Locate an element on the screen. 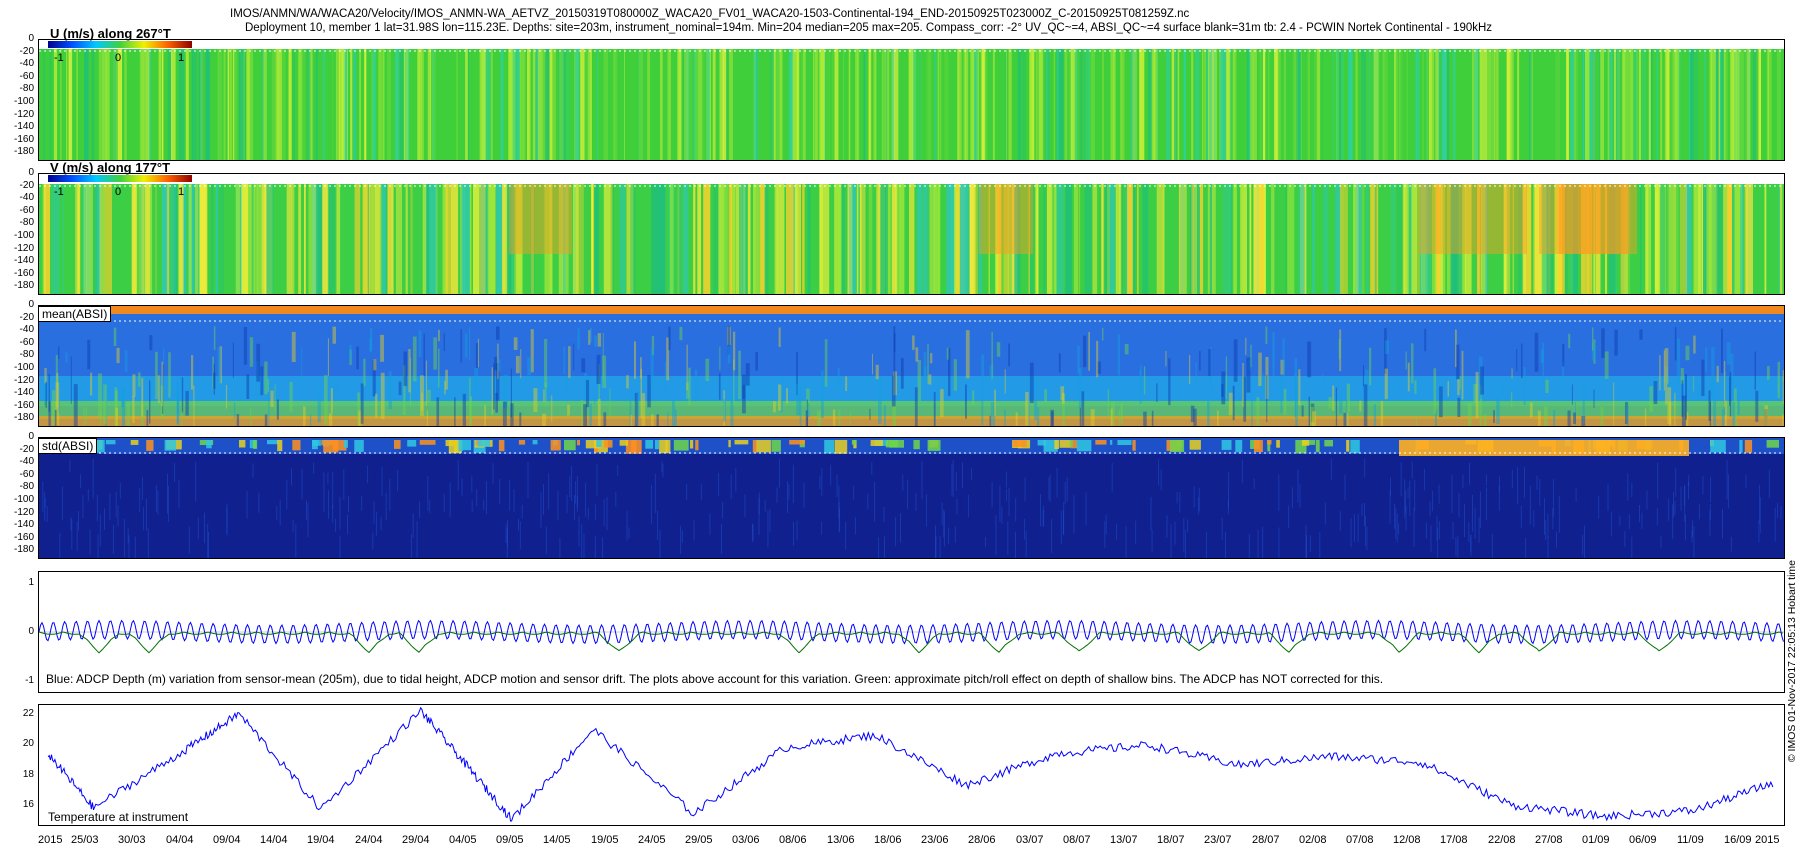 This screenshot has width=1800, height=850. y-tick-label: 1 is located at coordinates (31, 583).